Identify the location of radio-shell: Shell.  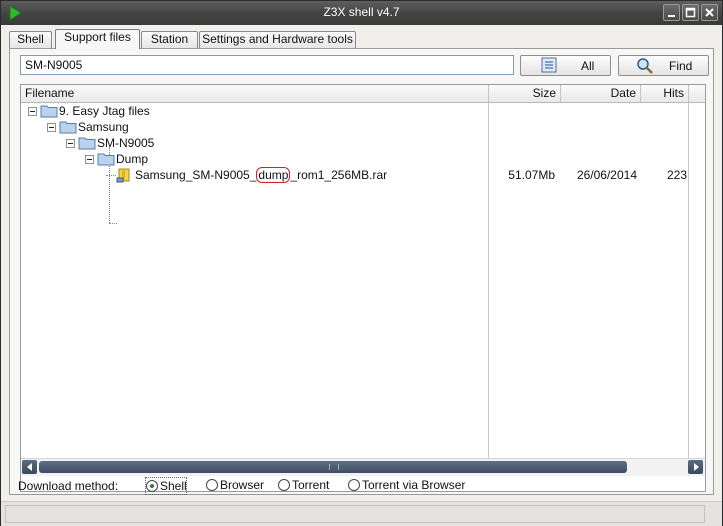
(166, 486).